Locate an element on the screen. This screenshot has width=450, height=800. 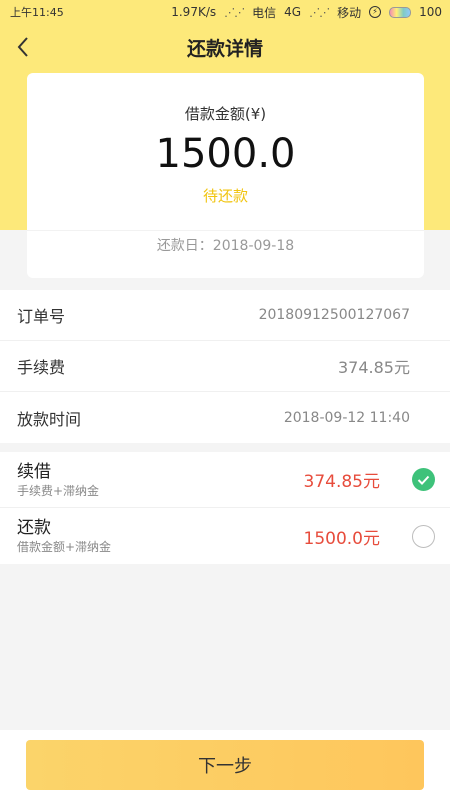
back-button is located at coordinates (23, 47).